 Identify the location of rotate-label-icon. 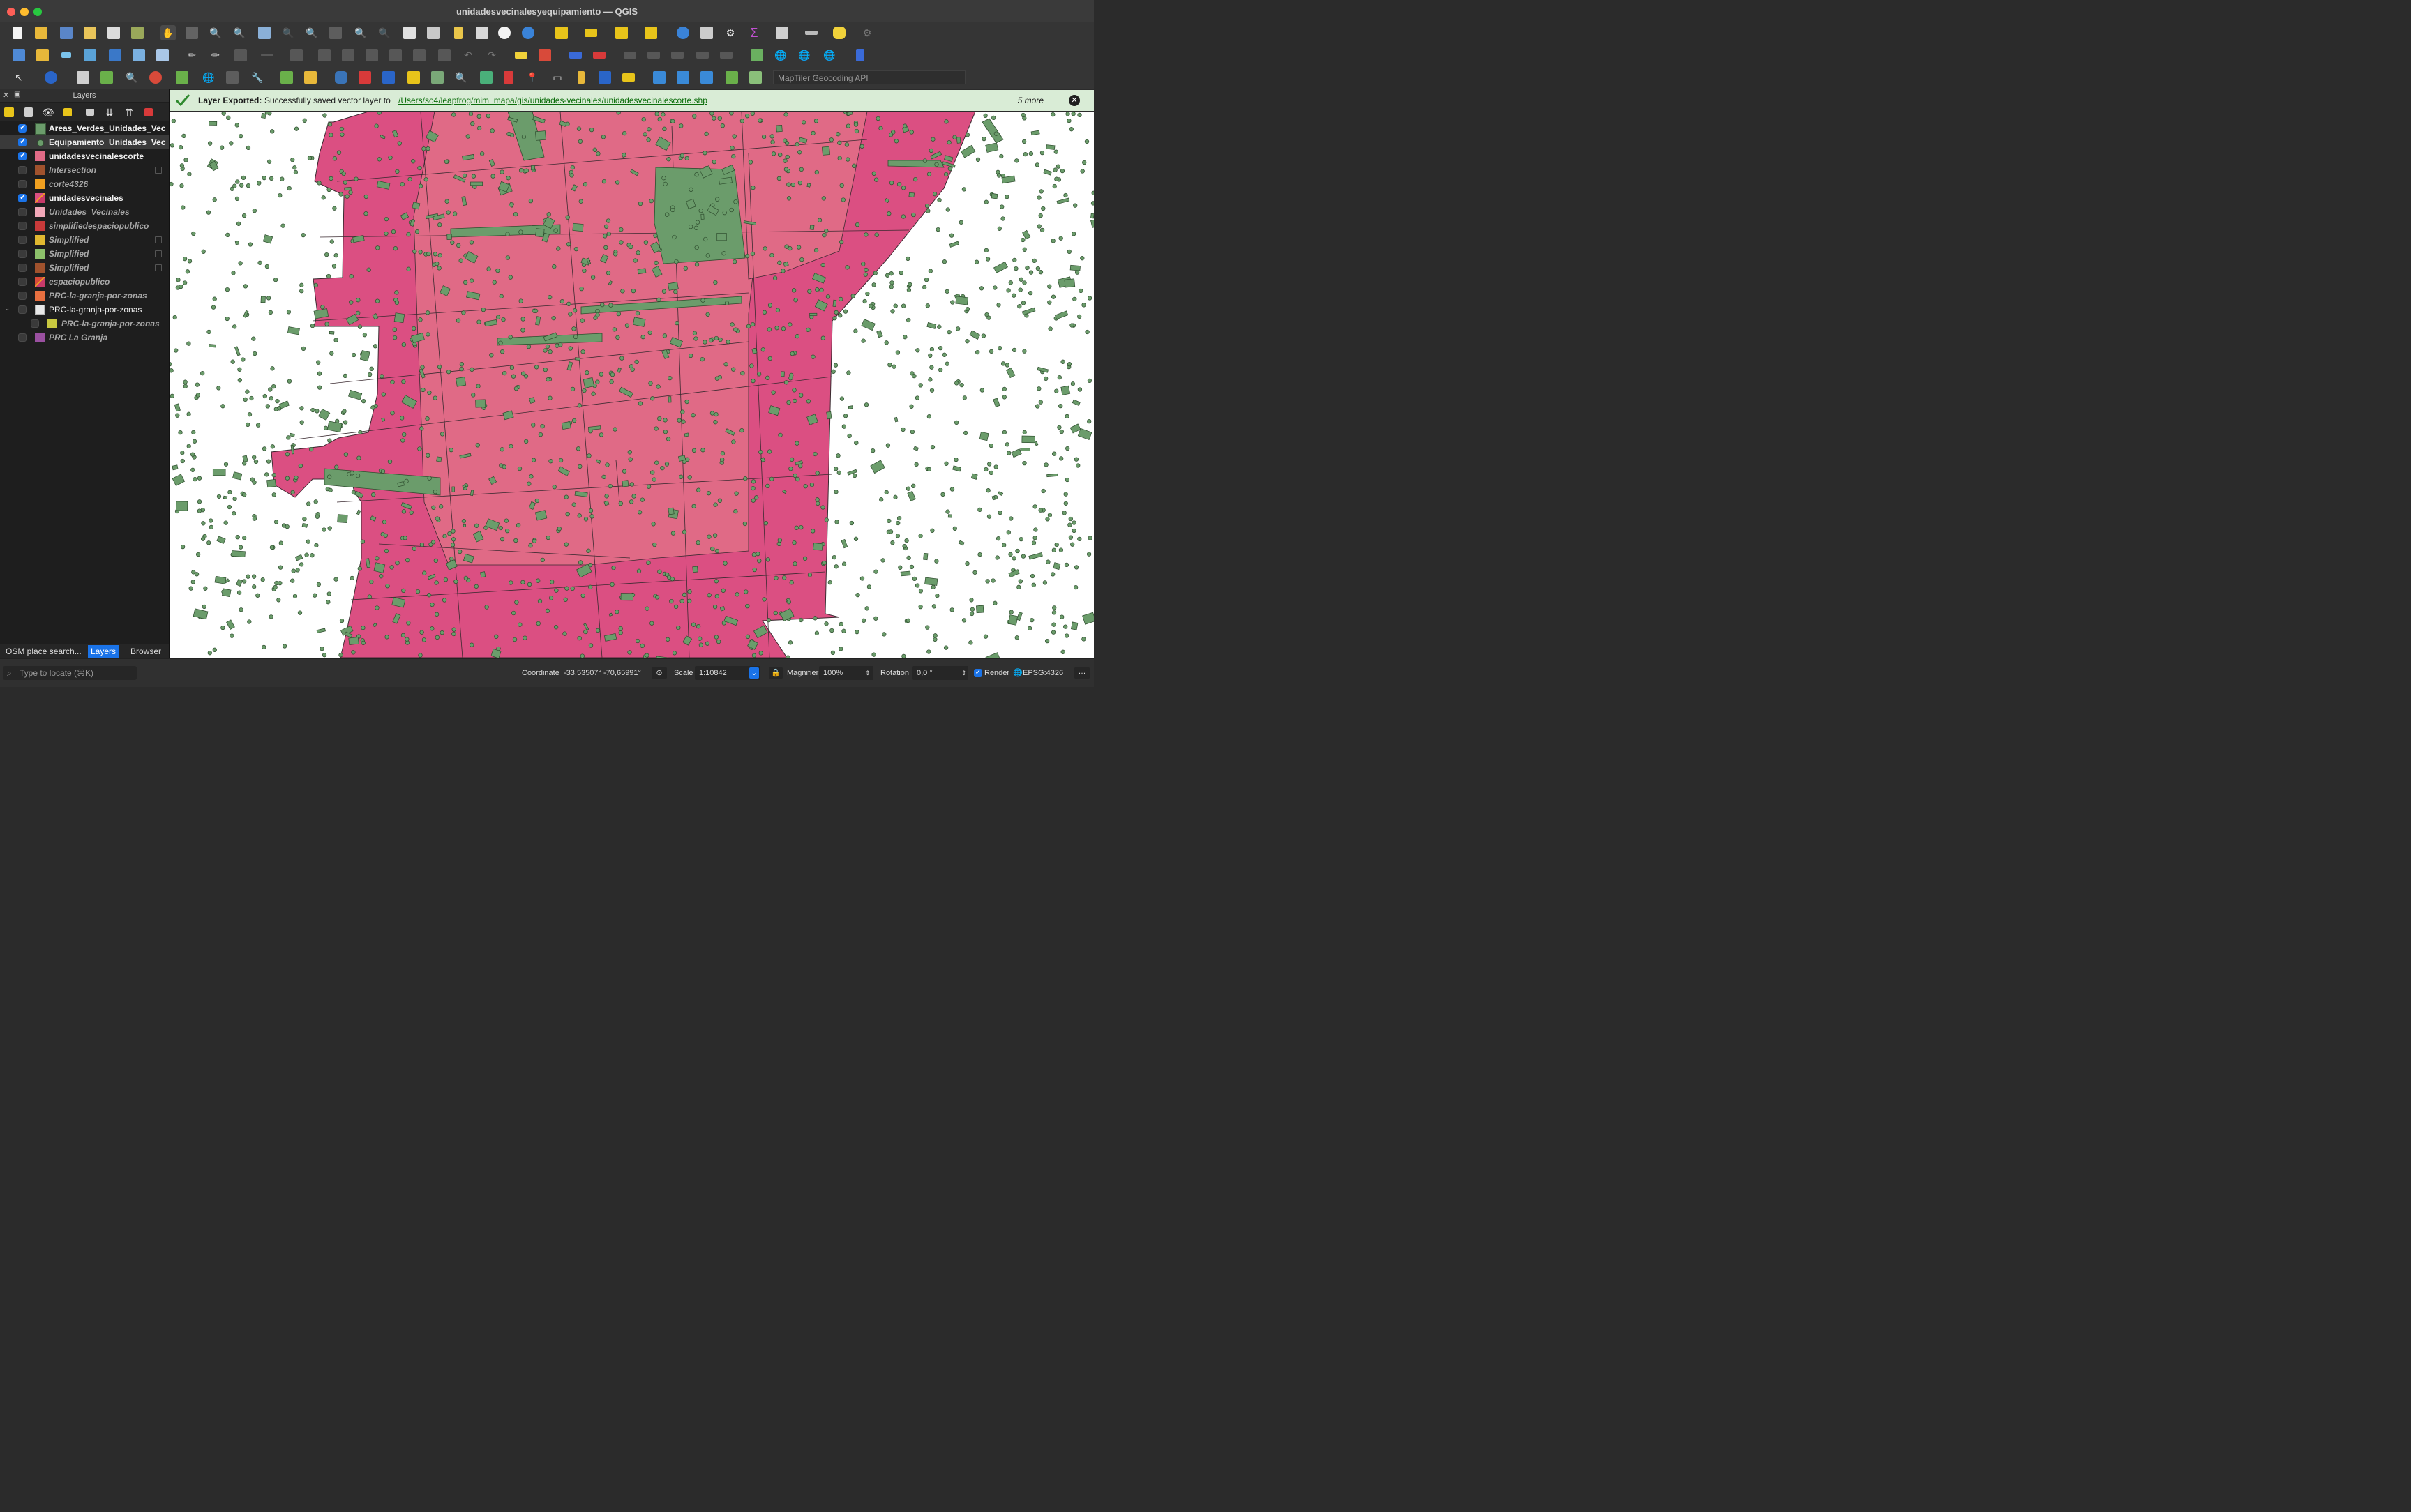
(702, 55).